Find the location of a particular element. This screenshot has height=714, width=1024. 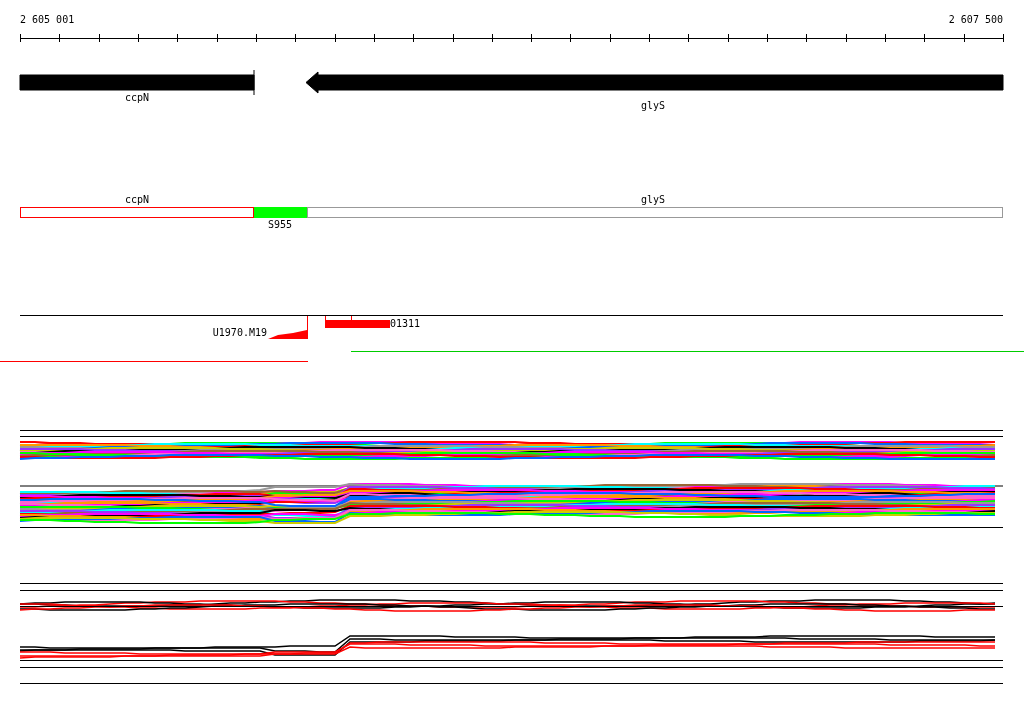

annotation-label: glyS is located at coordinates (653, 199).